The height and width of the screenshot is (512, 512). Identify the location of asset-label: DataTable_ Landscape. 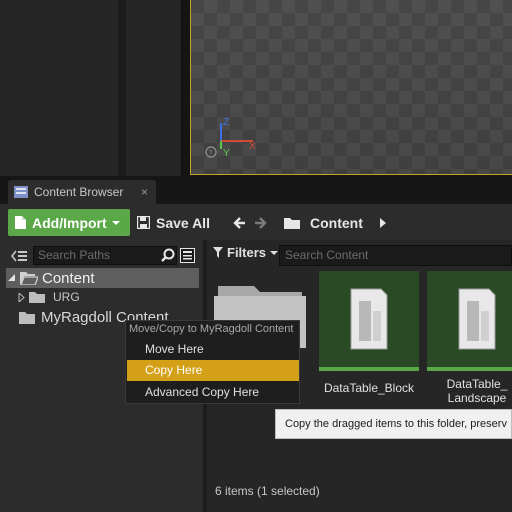
(469, 391).